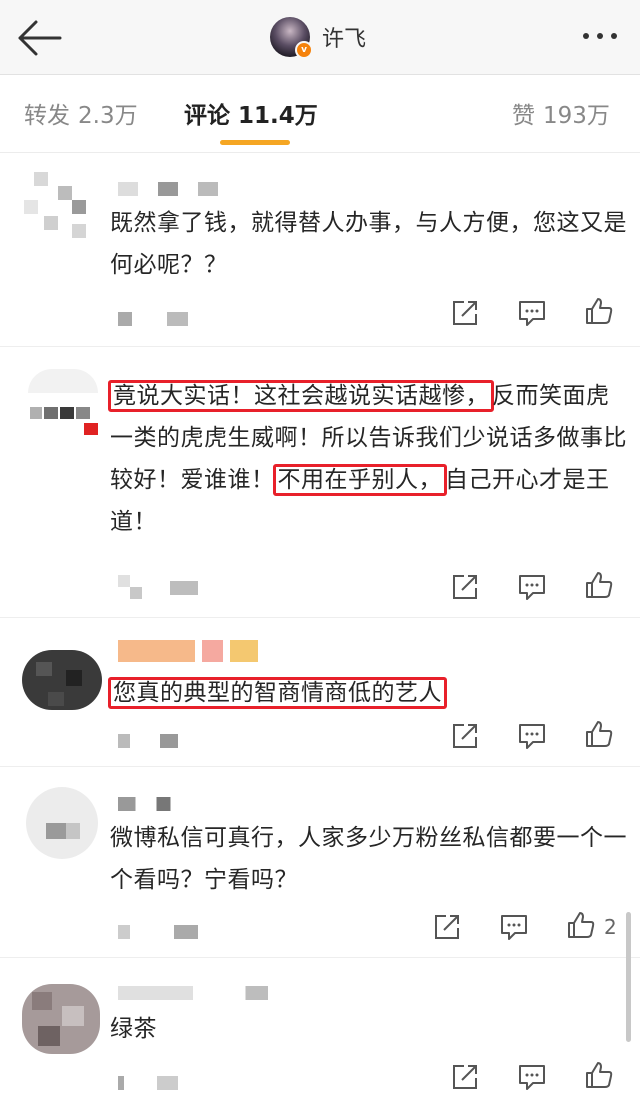 This screenshot has height=1108, width=640. What do you see at coordinates (368, 244) in the screenshot?
I see `comment-text: 既然拿了钱，就得替人办事，与人方便，您这又是何必呢？？` at bounding box center [368, 244].